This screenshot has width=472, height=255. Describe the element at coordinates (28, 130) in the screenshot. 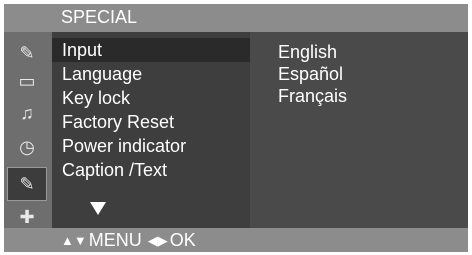

I see `icon-sidebar: ✎ ▭ ♫ ◷ ✎ ✚` at that location.